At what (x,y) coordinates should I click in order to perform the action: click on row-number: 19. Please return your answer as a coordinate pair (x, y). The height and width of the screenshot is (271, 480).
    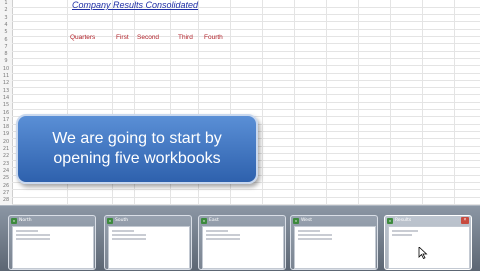
    Looking at the image, I should click on (6, 134).